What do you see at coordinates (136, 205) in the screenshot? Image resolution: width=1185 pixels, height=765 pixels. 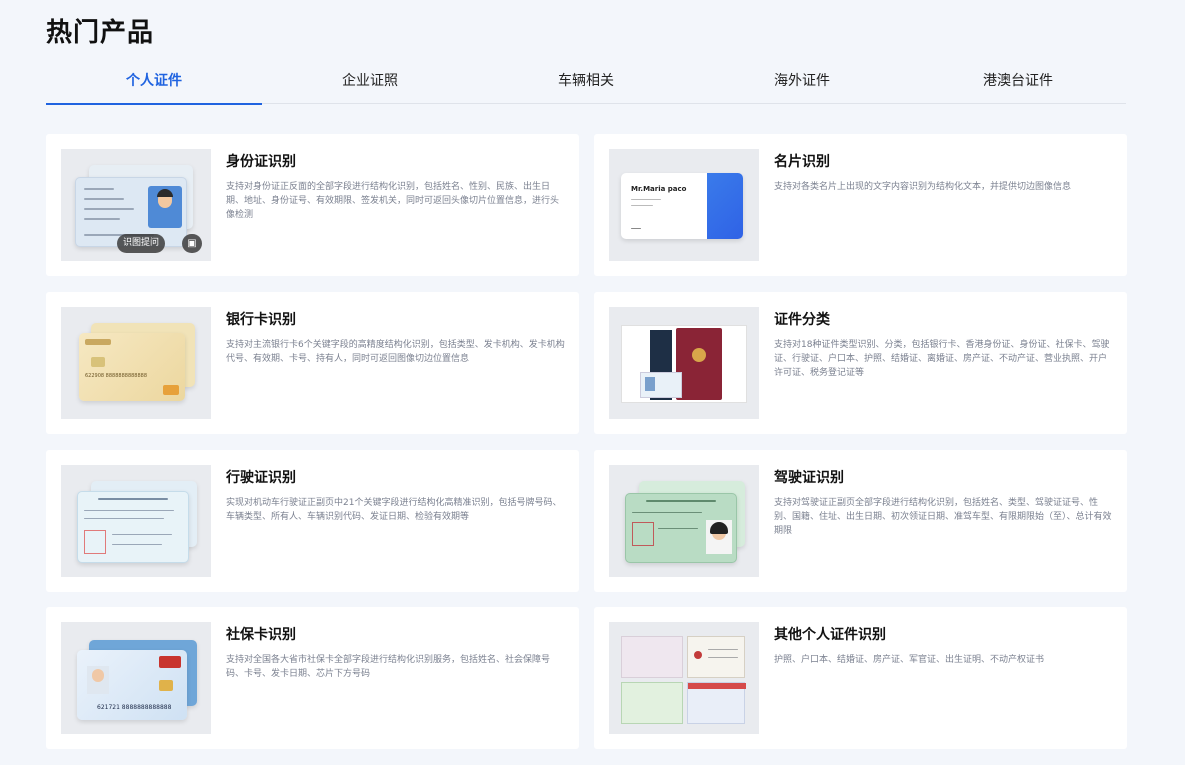 I see `id-card-illustration: 识图提问 ▣` at bounding box center [136, 205].